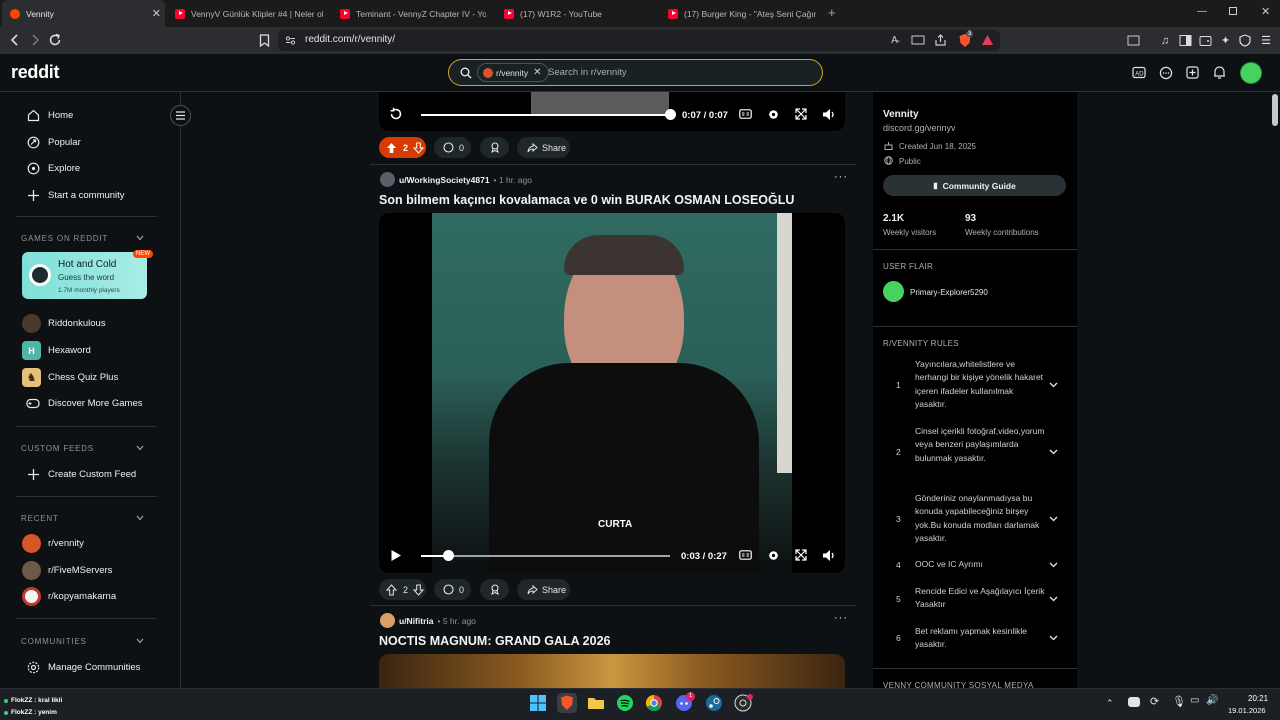 This screenshot has width=1280, height=720. I want to click on back-icon, so click(15, 40).